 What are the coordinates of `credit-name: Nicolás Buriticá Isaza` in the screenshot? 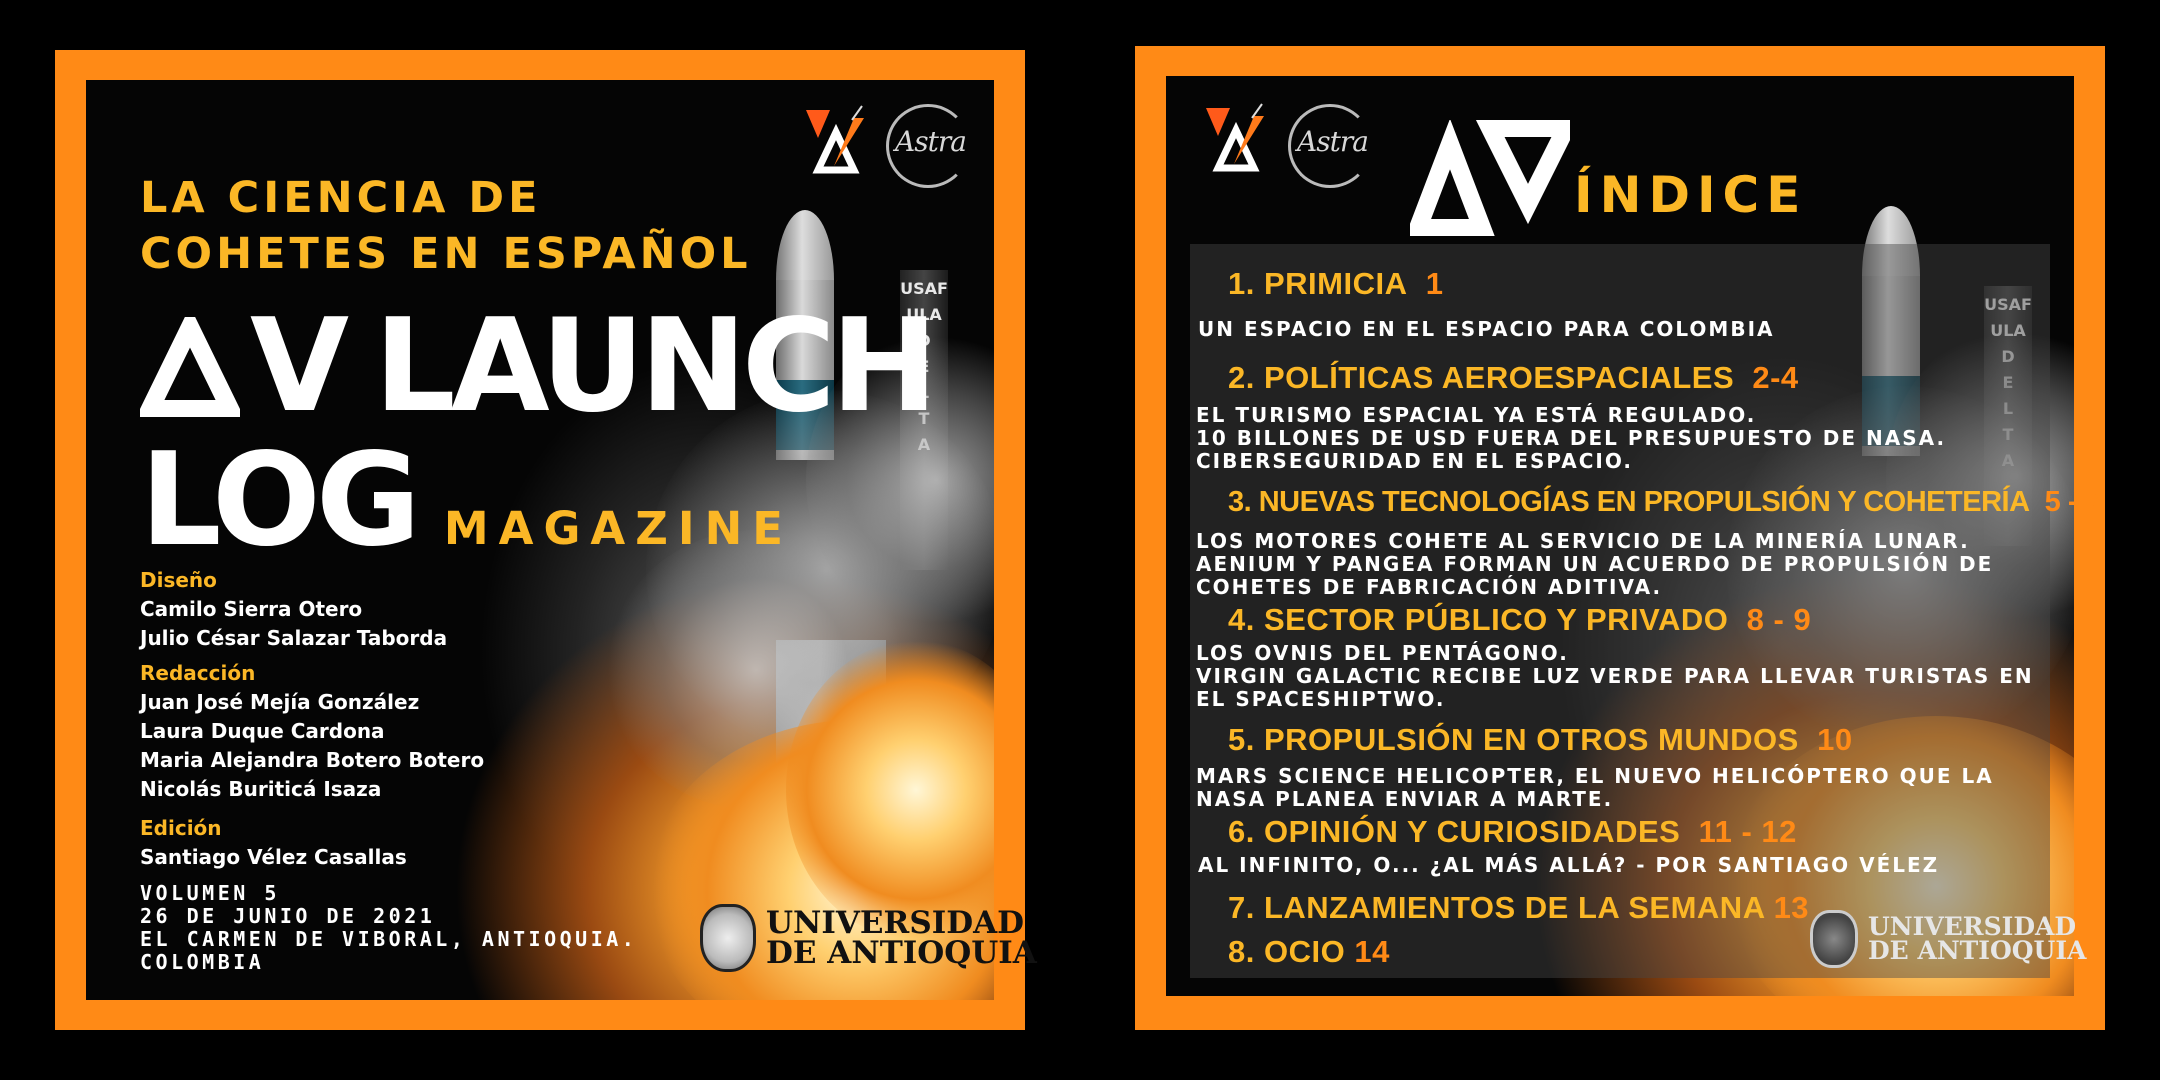 It's located at (261, 789).